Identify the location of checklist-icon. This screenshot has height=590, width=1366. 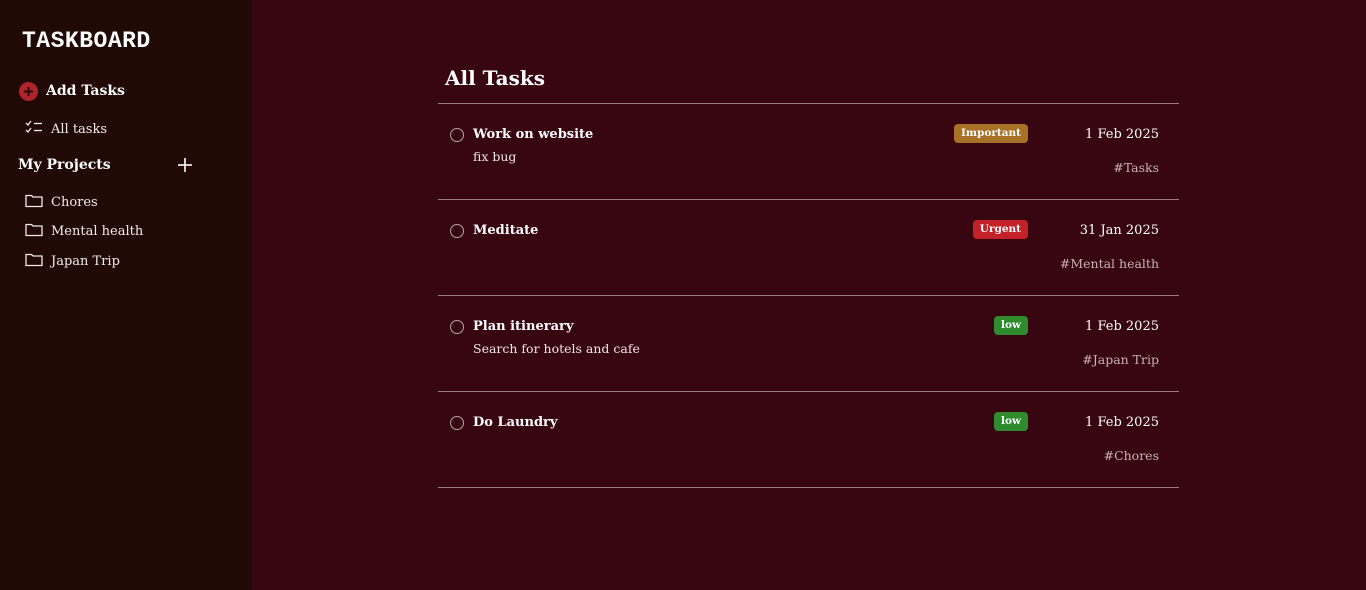
(34, 129).